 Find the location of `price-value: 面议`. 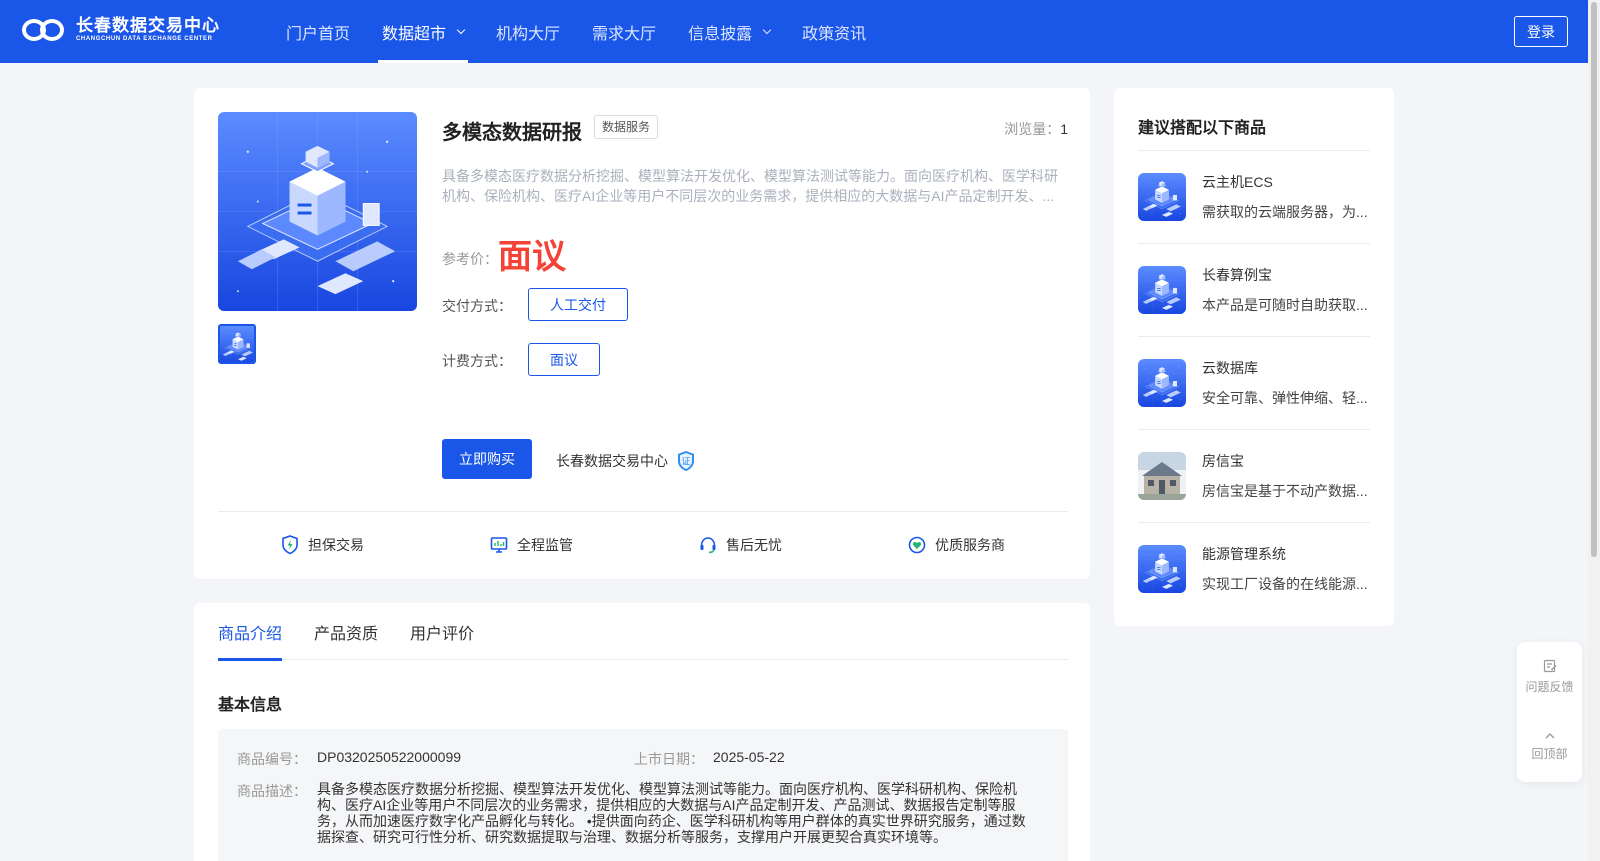

price-value: 面议 is located at coordinates (532, 257).